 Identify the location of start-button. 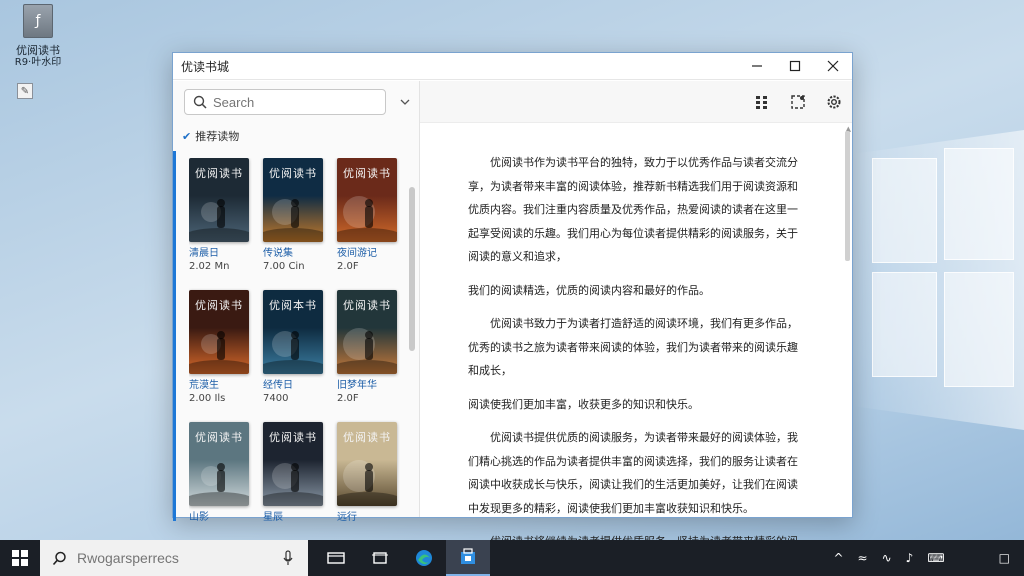
(20, 558).